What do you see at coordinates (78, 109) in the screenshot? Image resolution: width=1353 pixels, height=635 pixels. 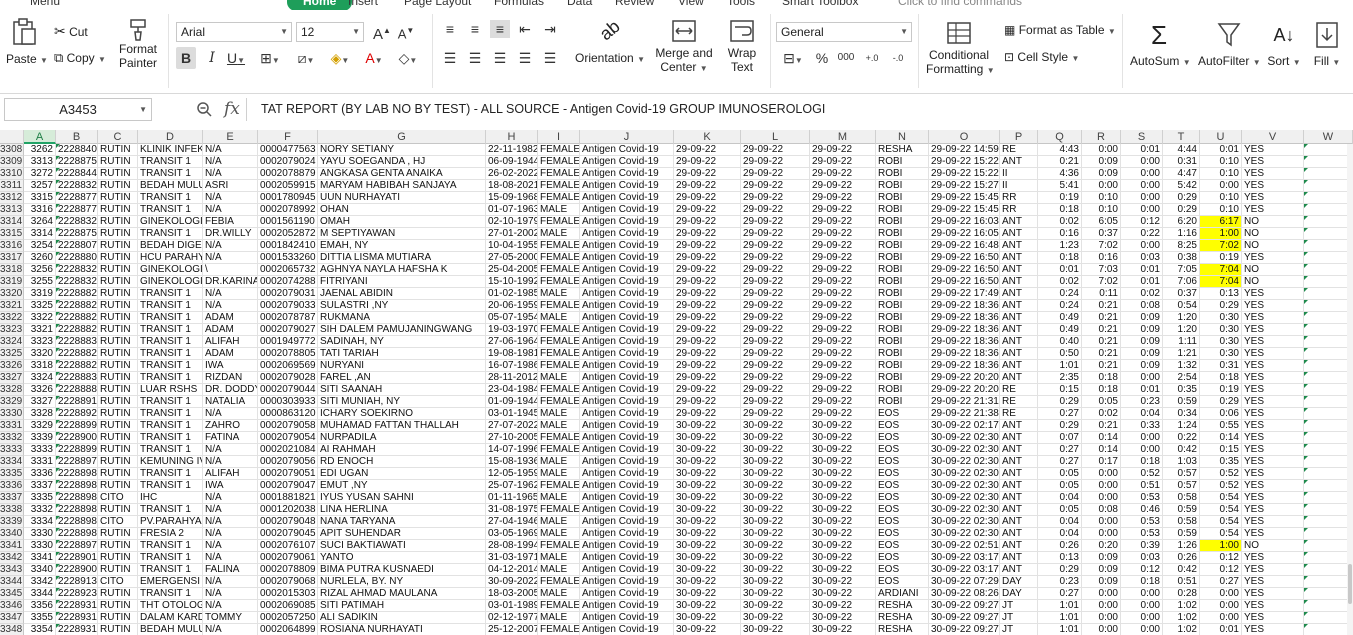 I see `name-box: A3453 ▼` at bounding box center [78, 109].